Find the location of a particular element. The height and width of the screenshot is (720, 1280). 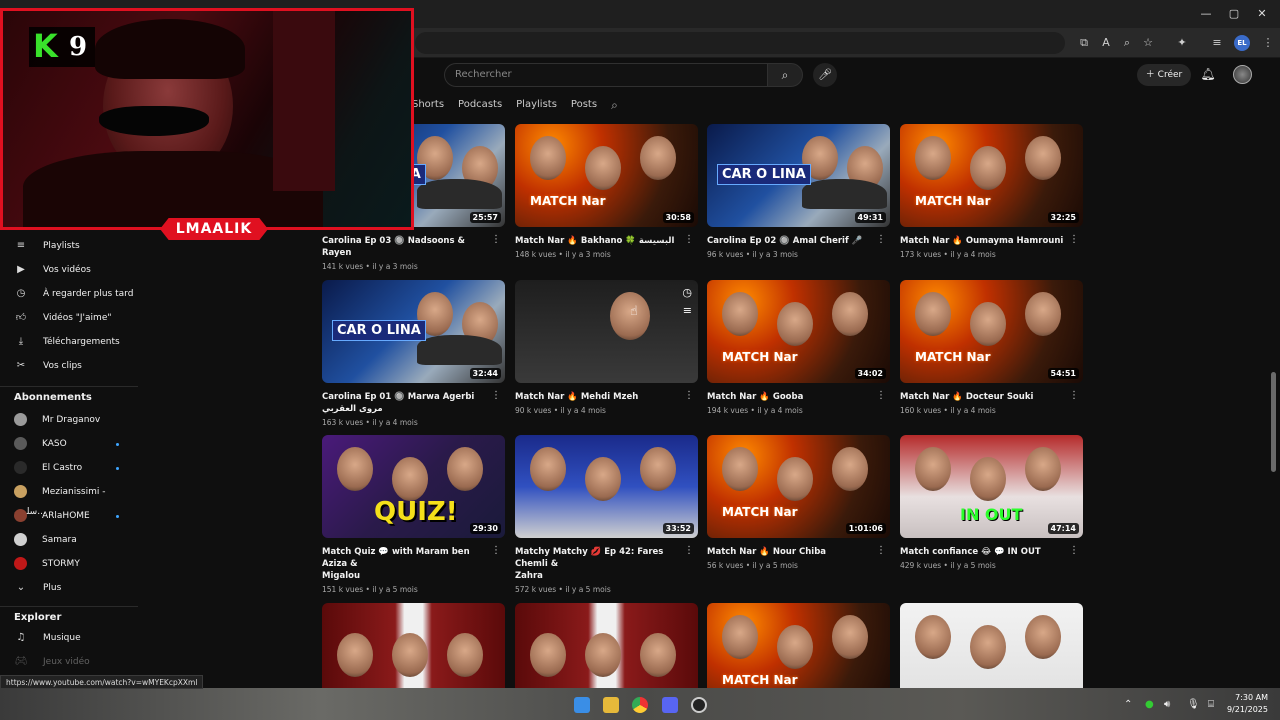

scrollbar is located at coordinates (1273, 422).